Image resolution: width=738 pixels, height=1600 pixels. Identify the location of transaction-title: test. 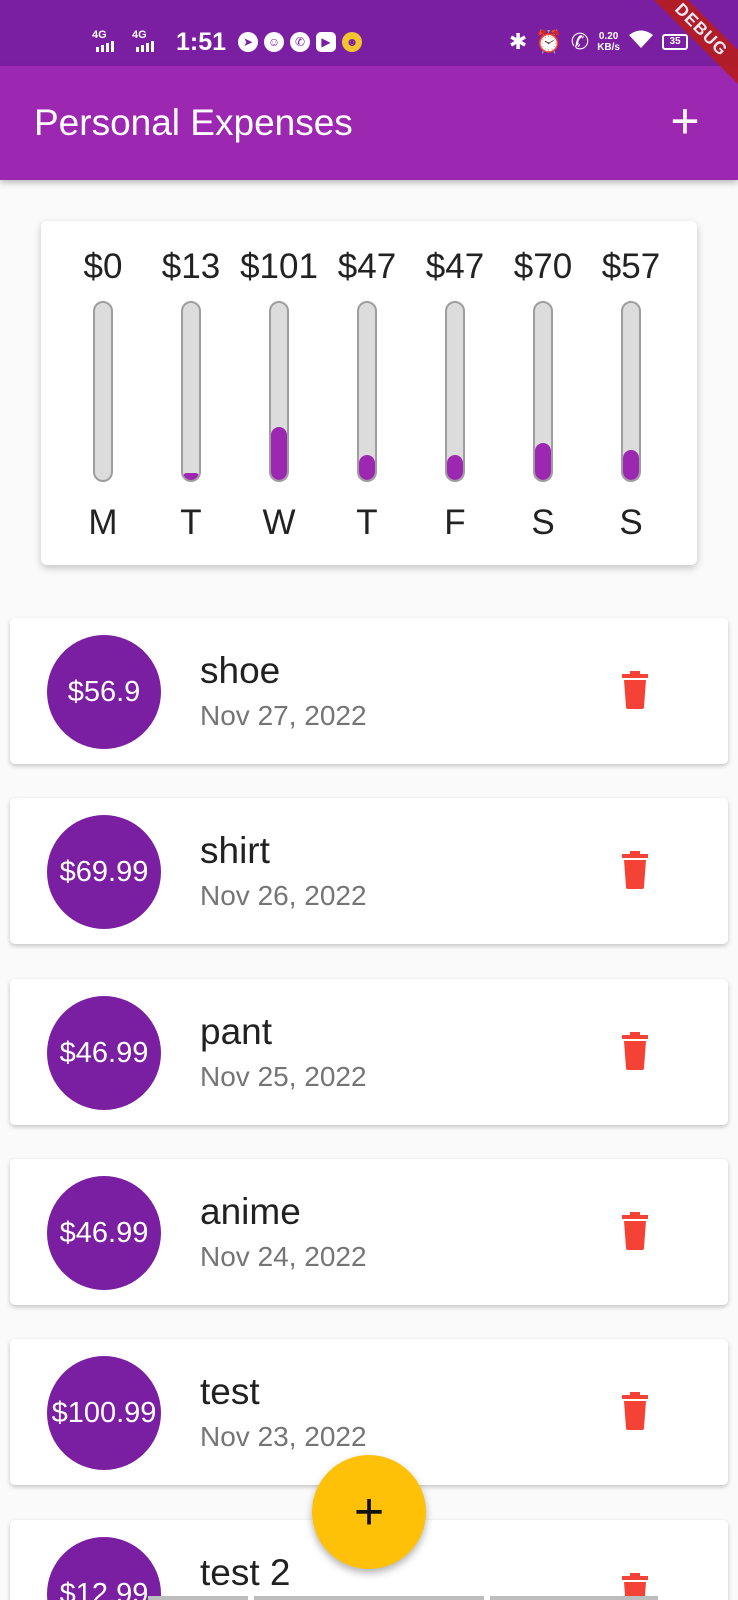
(230, 1391).